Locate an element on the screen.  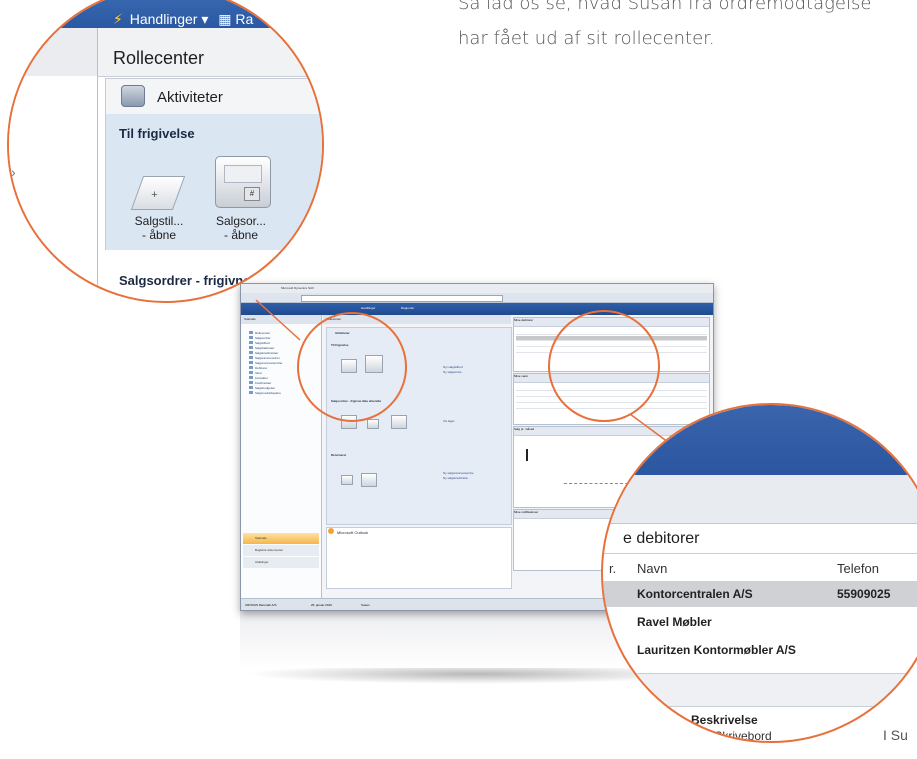
section-returned: Returneret is located at coordinates (339, 455).